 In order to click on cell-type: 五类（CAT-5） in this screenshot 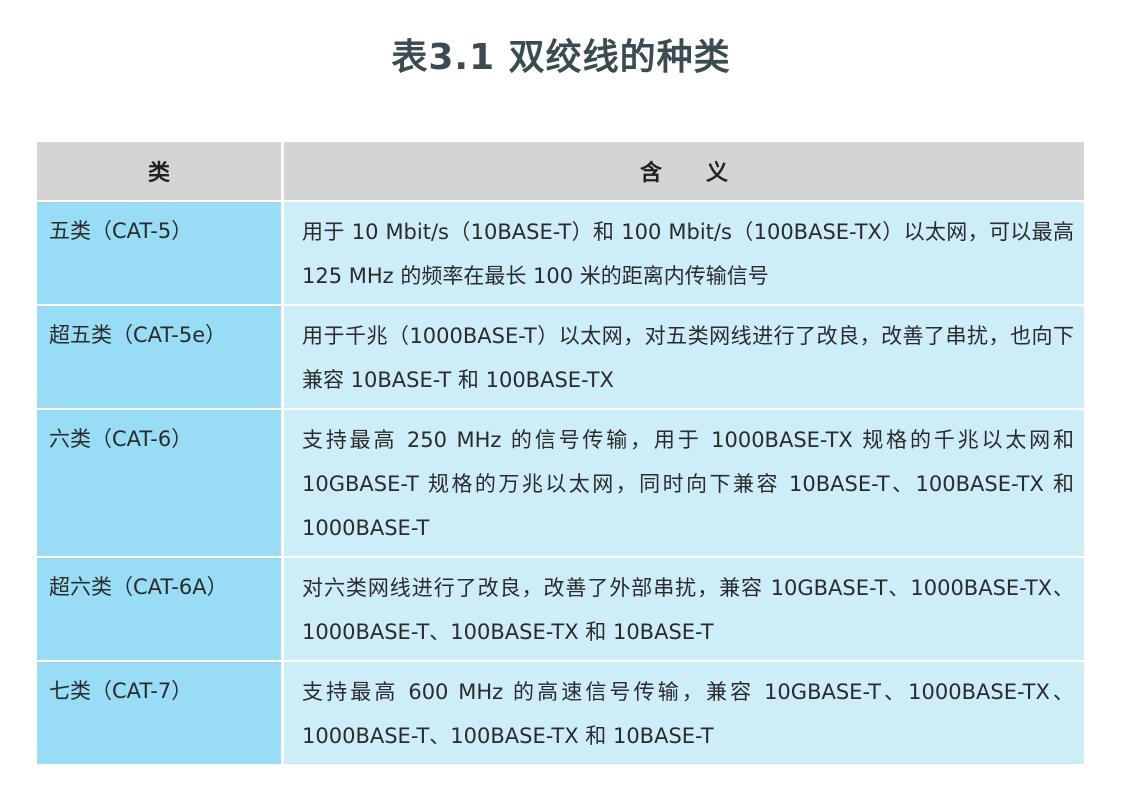, I will do `click(160, 252)`.